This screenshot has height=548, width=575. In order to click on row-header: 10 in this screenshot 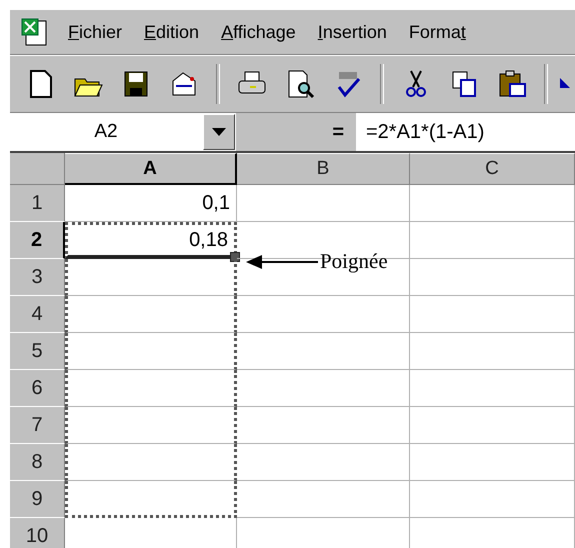, I will do `click(37, 533)`.